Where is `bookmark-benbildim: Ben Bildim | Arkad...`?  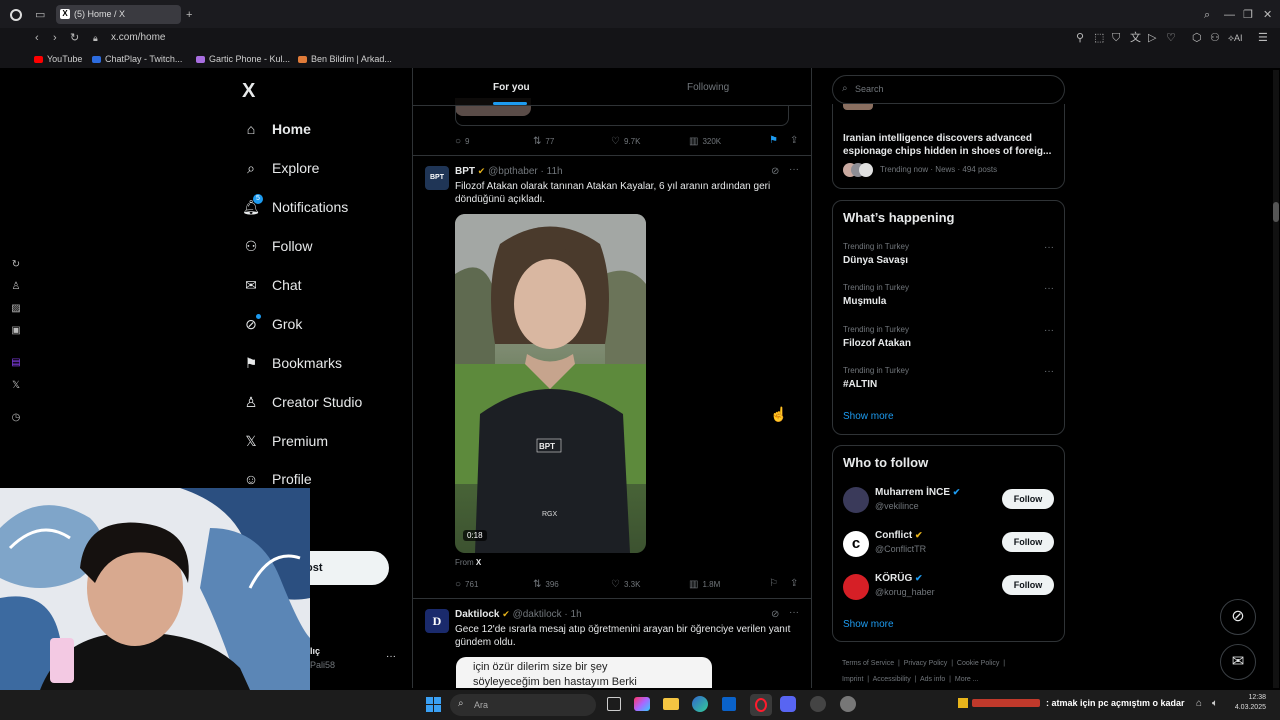
bookmark-benbildim: Ben Bildim | Arkad... is located at coordinates (345, 59).